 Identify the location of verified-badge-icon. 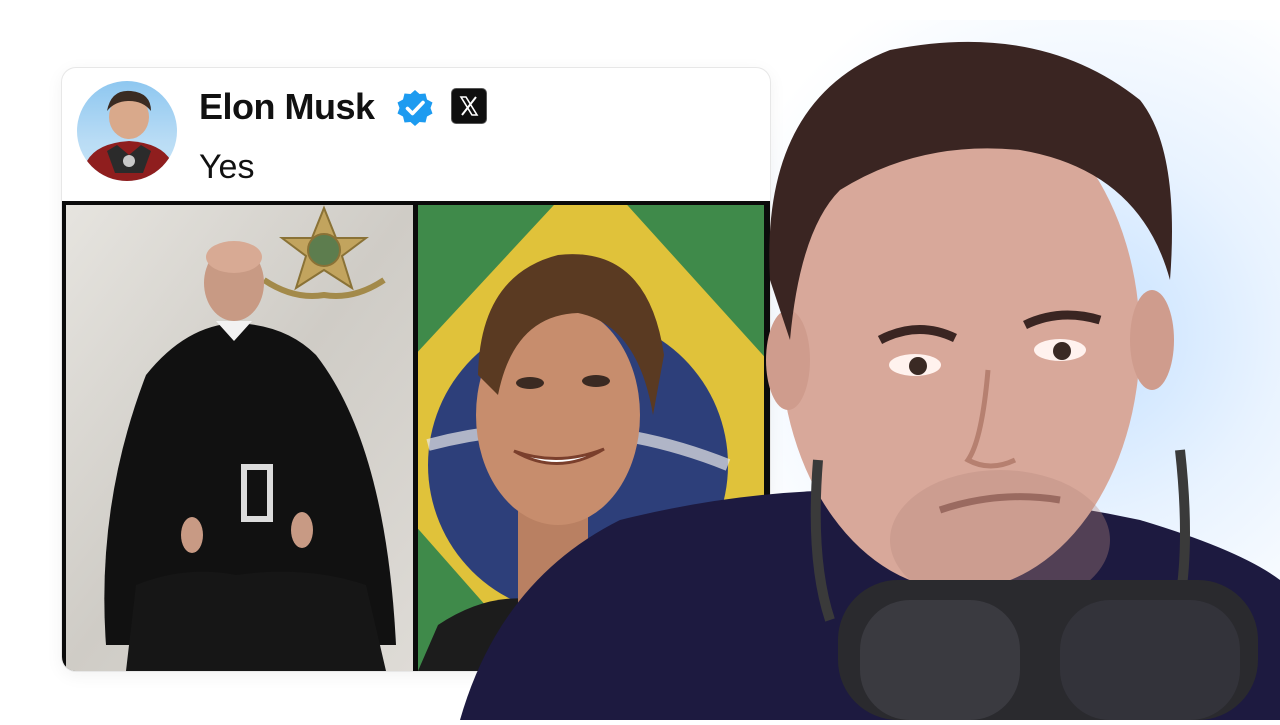
(415, 108).